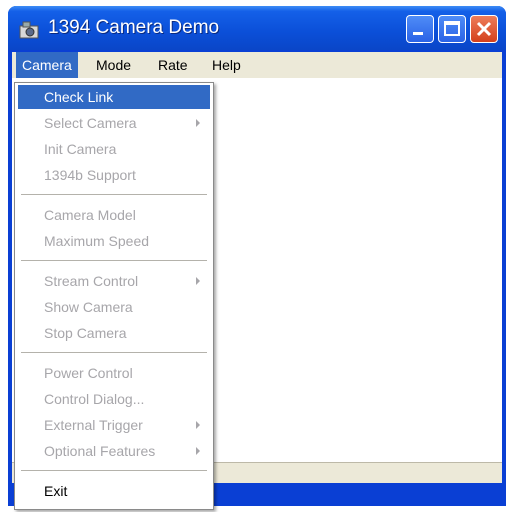 The height and width of the screenshot is (512, 508). What do you see at coordinates (134, 27) in the screenshot?
I see `window-title: 1394 Camera Demo` at bounding box center [134, 27].